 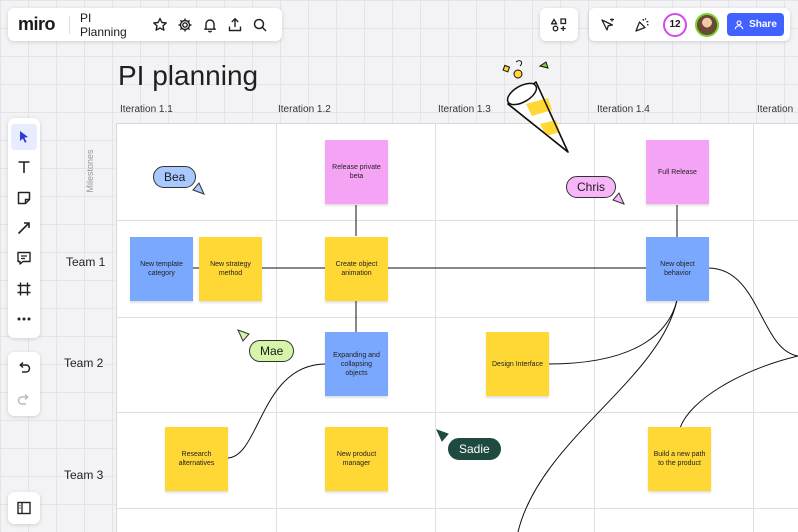 I want to click on cursor-label-sadie: Sadie, so click(x=474, y=449).